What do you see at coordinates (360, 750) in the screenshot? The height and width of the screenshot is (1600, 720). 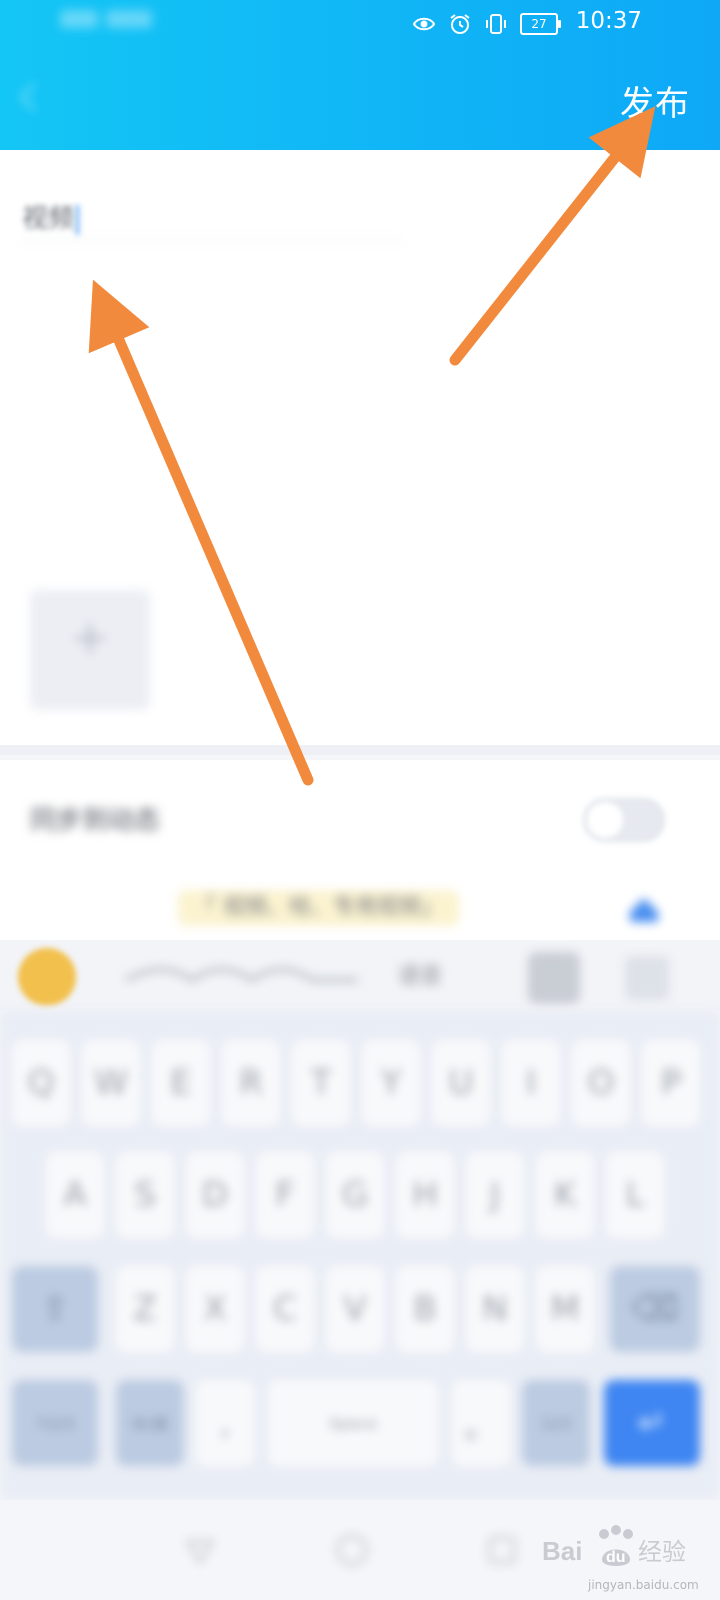 I see `section-divider` at bounding box center [360, 750].